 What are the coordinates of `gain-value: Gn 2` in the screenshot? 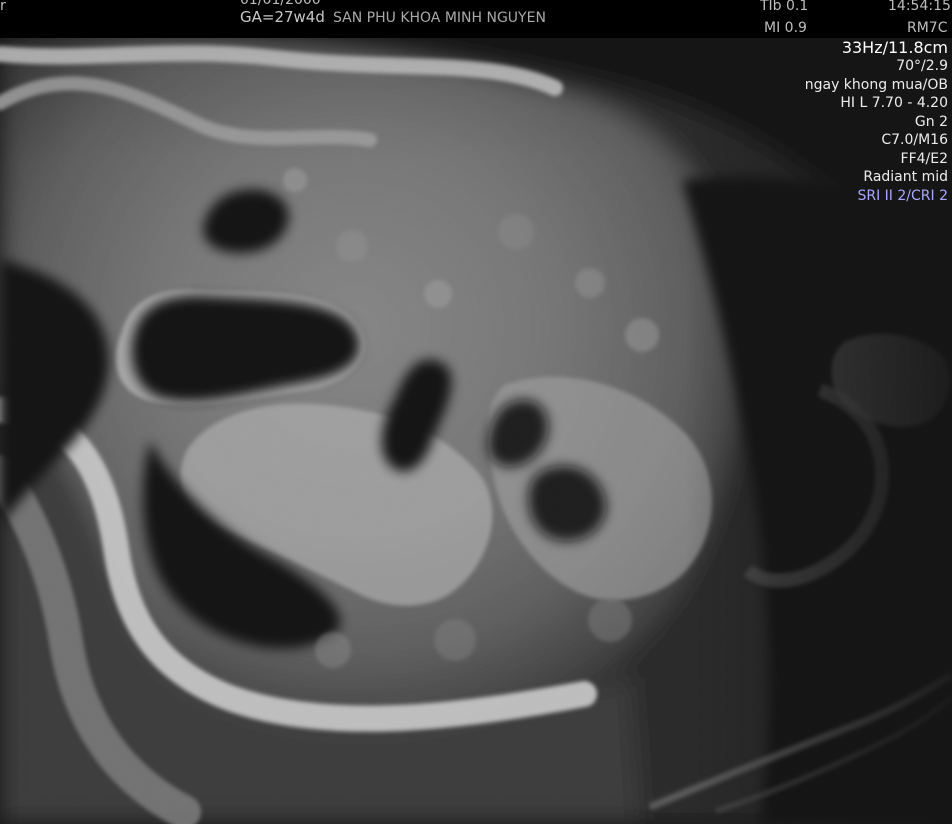 It's located at (931, 121).